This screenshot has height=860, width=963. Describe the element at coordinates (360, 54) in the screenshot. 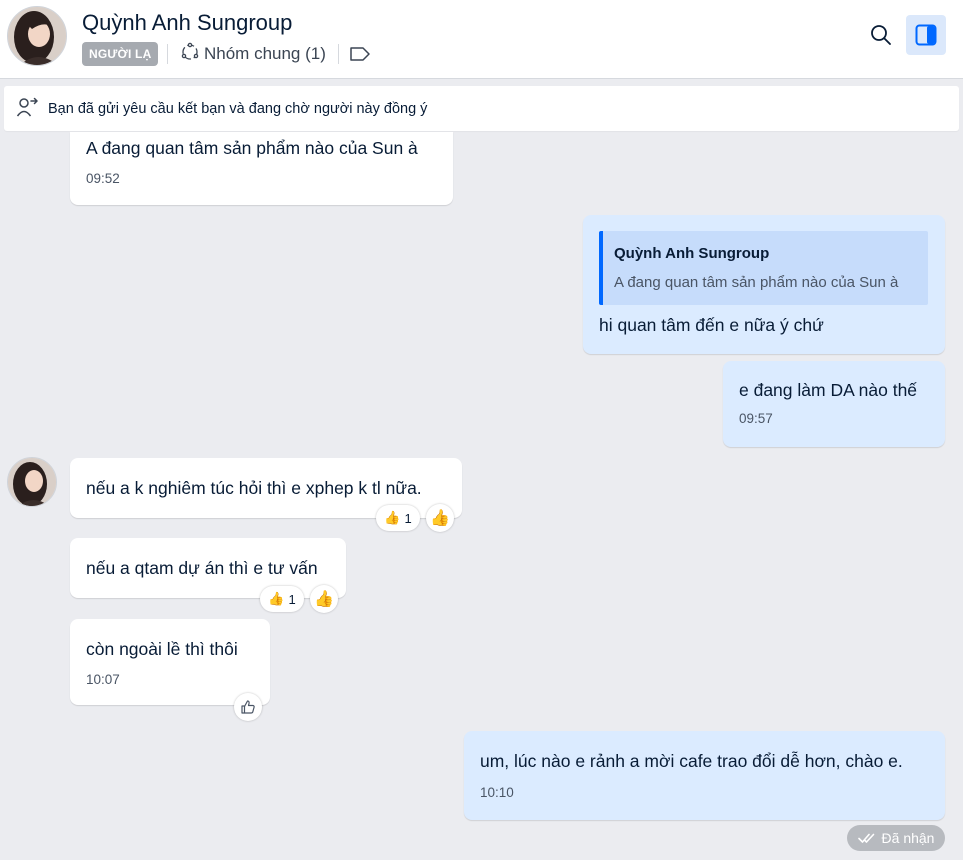

I see `tag-icon` at that location.